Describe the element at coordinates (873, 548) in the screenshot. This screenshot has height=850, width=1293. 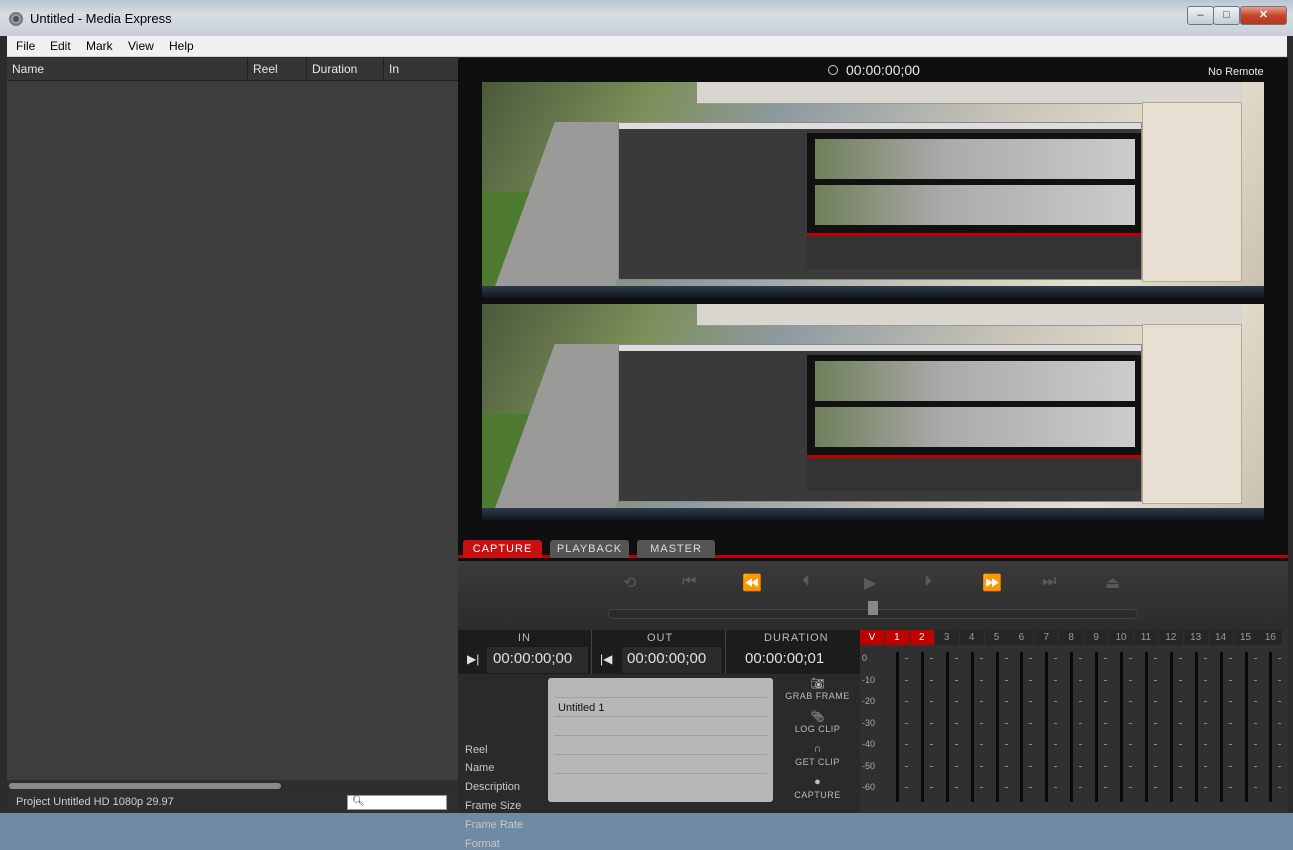
I see `mode-tabs: CAPTURE PLAYBACK MASTER` at that location.